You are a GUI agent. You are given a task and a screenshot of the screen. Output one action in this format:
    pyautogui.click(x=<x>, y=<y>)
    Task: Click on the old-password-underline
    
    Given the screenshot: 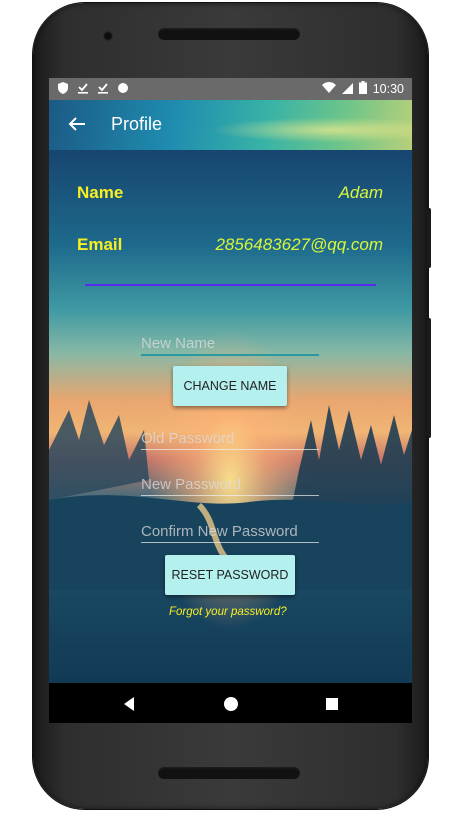 What is the action you would take?
    pyautogui.click(x=230, y=449)
    